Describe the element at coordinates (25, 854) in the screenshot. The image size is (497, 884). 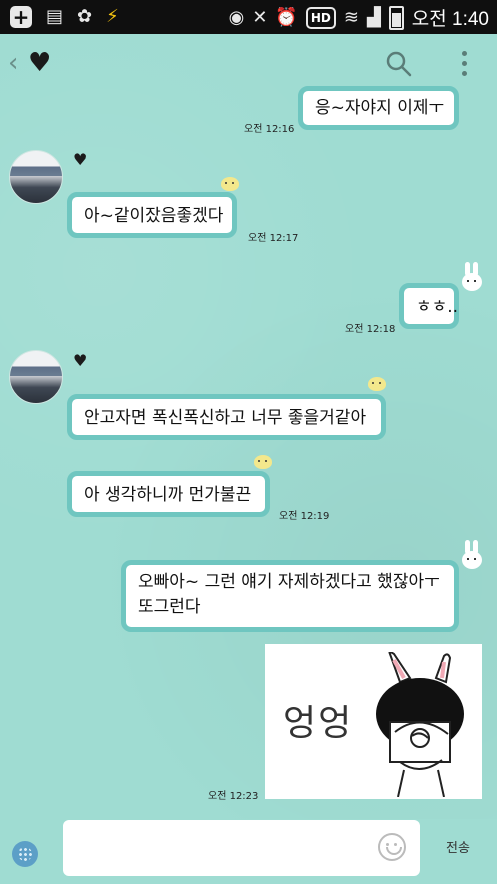
I see `attach-plus-button` at that location.